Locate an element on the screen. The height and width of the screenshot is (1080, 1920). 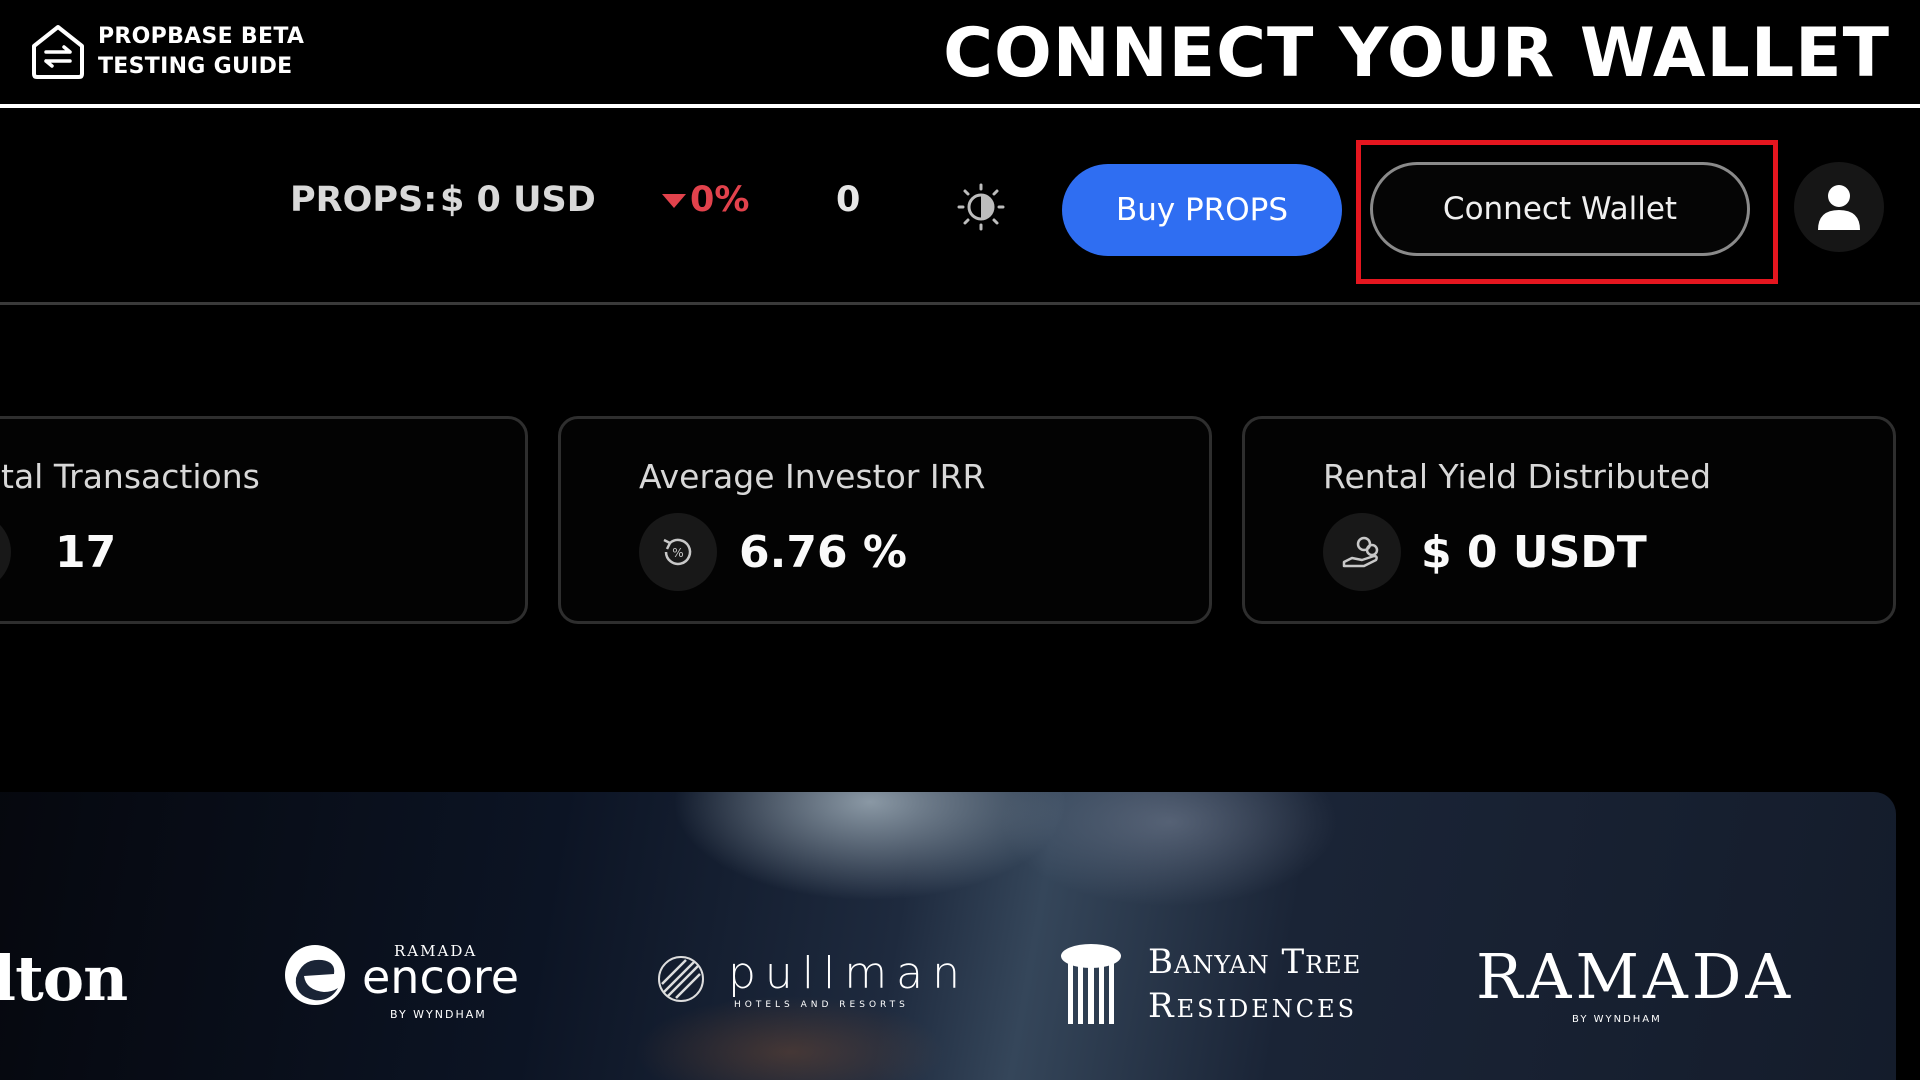
stat-title: Average Investor IRR is located at coordinates (812, 476).